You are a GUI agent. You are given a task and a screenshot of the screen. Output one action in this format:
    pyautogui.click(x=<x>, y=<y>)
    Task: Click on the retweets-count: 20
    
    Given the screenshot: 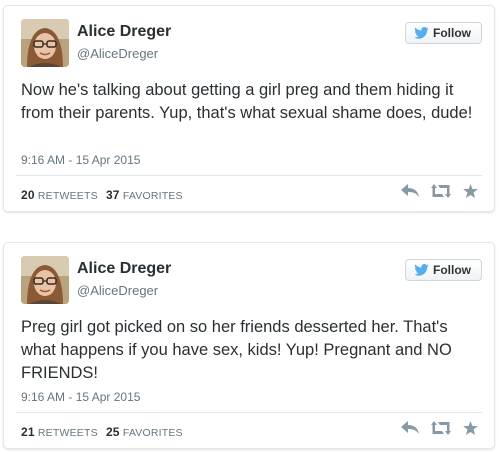 What is the action you would take?
    pyautogui.click(x=28, y=195)
    